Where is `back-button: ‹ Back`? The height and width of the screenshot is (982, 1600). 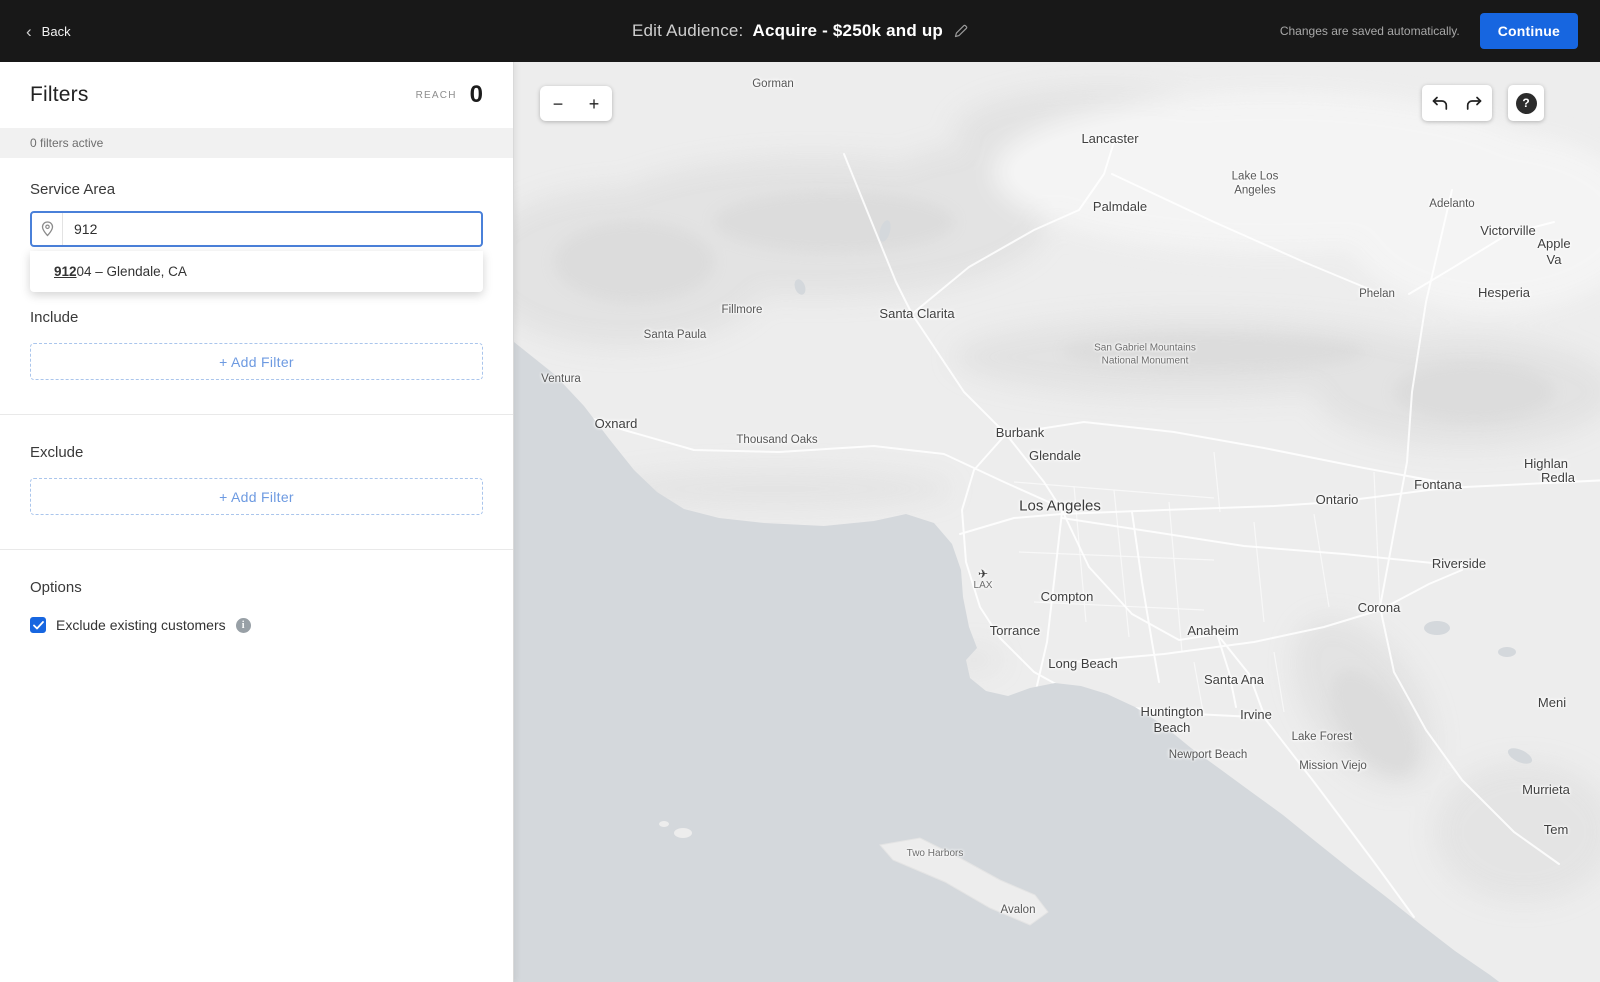 back-button: ‹ Back is located at coordinates (48, 31).